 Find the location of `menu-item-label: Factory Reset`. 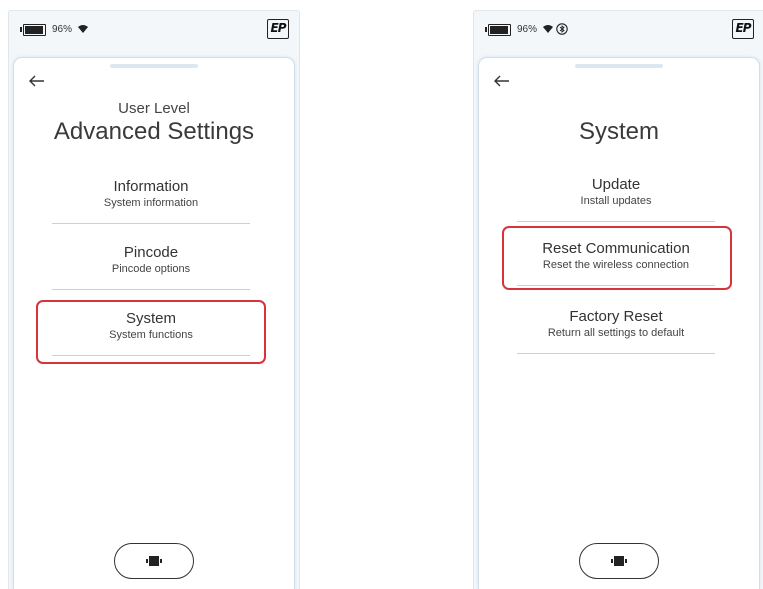

menu-item-label: Factory Reset is located at coordinates (616, 316).